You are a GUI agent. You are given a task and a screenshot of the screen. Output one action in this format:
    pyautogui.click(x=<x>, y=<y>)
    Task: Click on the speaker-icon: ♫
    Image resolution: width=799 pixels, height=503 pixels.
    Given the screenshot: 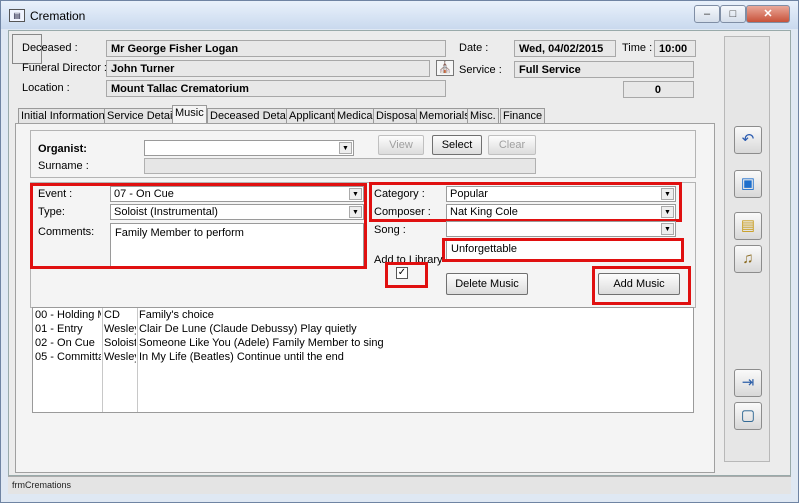 What is the action you would take?
    pyautogui.click(x=748, y=258)
    